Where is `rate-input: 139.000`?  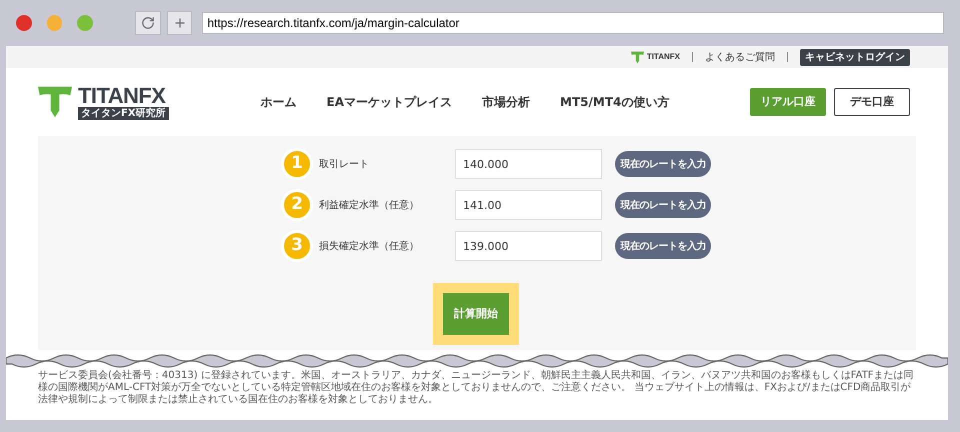
rate-input: 139.000 is located at coordinates (528, 246).